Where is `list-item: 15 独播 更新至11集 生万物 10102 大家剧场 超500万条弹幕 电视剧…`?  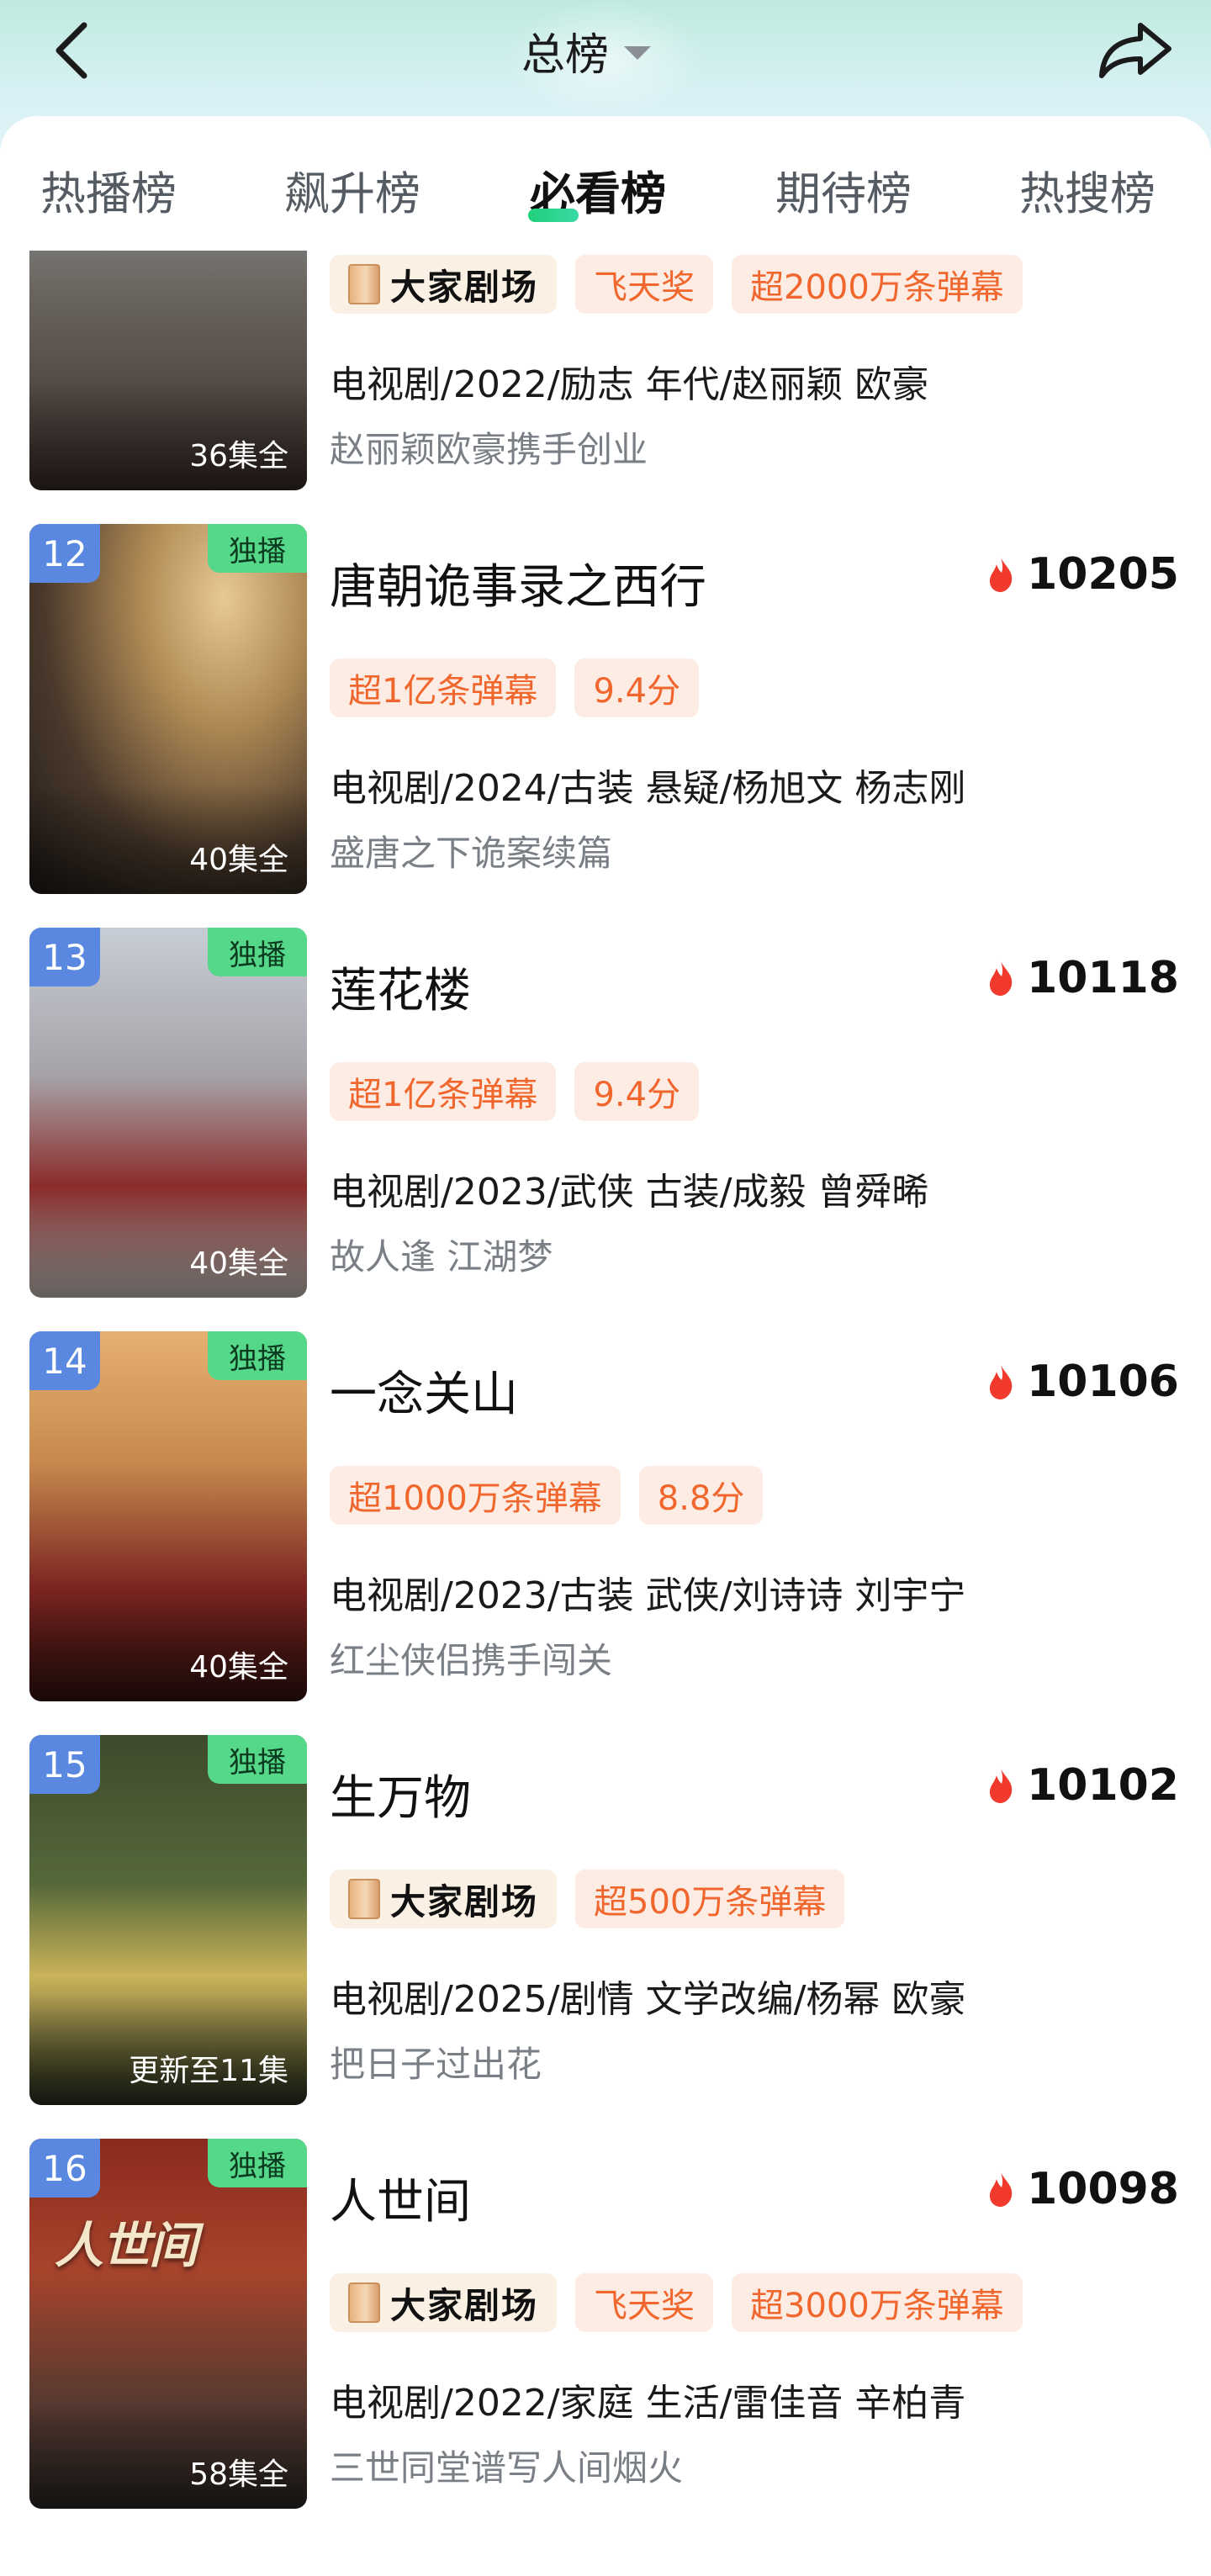 list-item: 15 独播 更新至11集 生万物 10102 大家剧场 超500万条弹幕 电视剧… is located at coordinates (605, 1920).